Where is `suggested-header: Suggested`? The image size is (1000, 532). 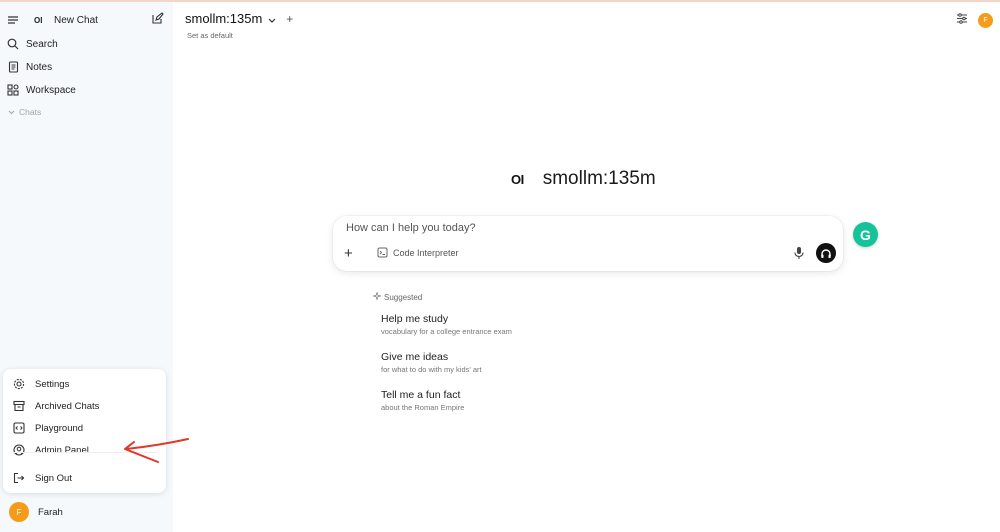 suggested-header: Suggested is located at coordinates (397, 296).